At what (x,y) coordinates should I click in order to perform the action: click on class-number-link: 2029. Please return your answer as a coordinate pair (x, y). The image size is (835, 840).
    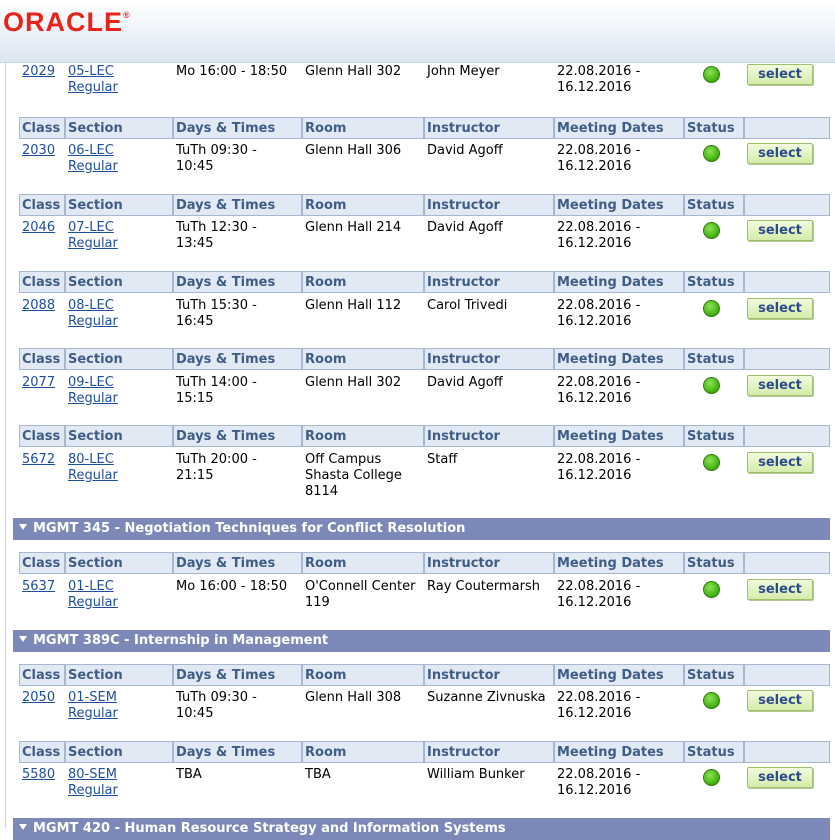
    Looking at the image, I should click on (38, 72).